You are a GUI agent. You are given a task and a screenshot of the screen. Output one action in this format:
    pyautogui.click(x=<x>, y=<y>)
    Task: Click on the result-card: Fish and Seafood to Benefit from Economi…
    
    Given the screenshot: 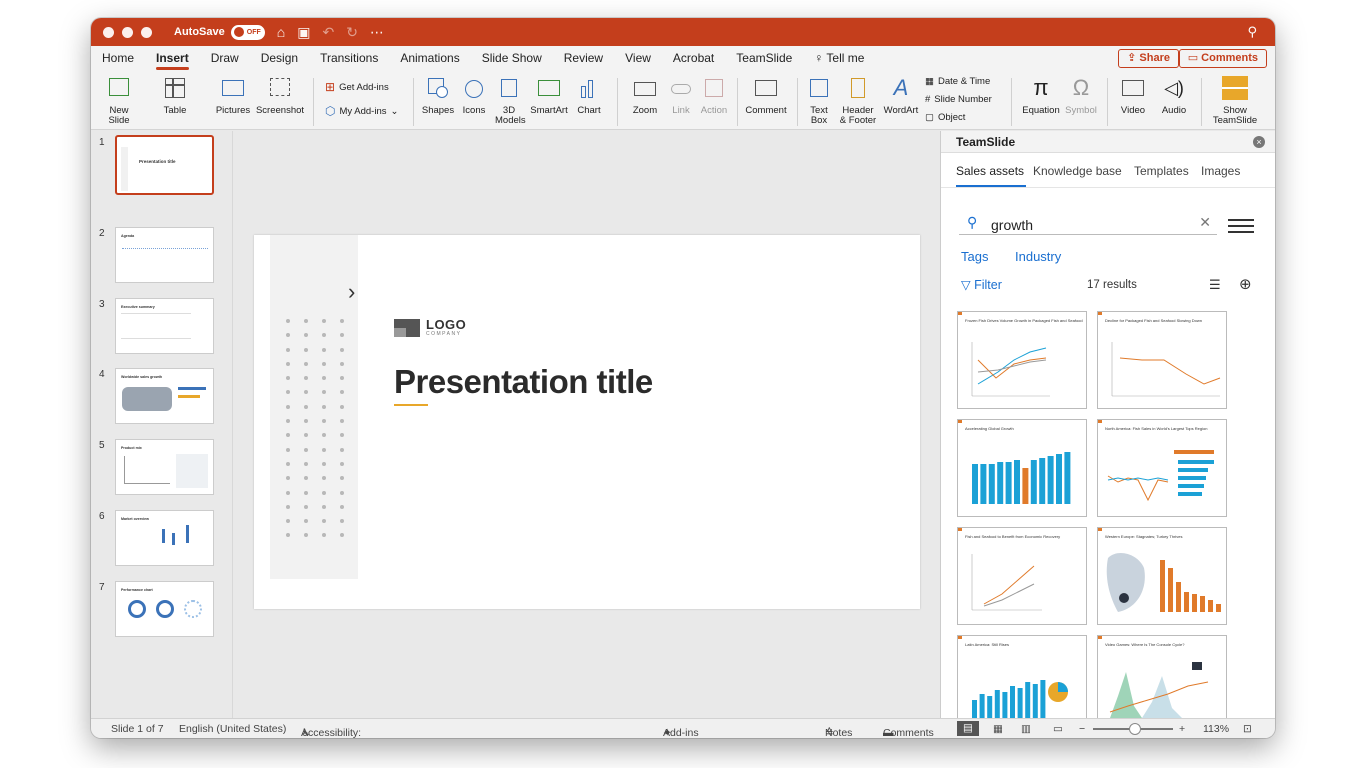 What is the action you would take?
    pyautogui.click(x=1022, y=576)
    